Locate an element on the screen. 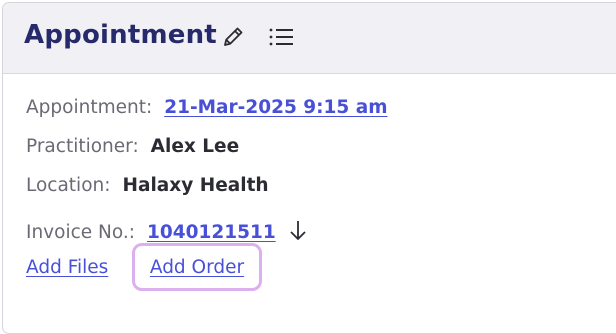 The image size is (616, 334). edit-button is located at coordinates (233, 37).